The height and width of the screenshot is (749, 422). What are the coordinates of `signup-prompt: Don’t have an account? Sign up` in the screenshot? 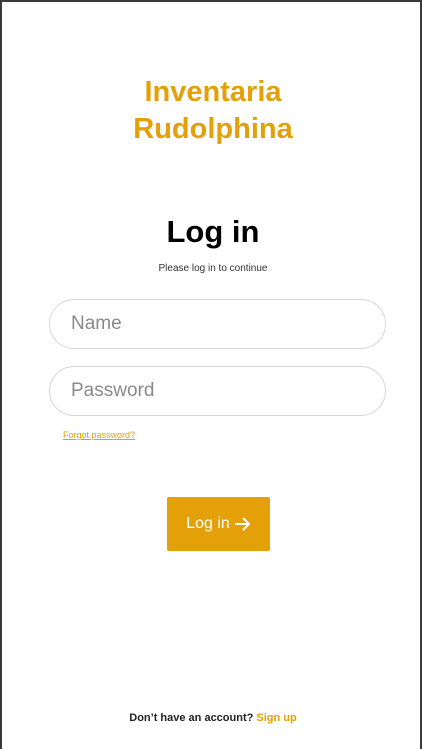 It's located at (212, 718).